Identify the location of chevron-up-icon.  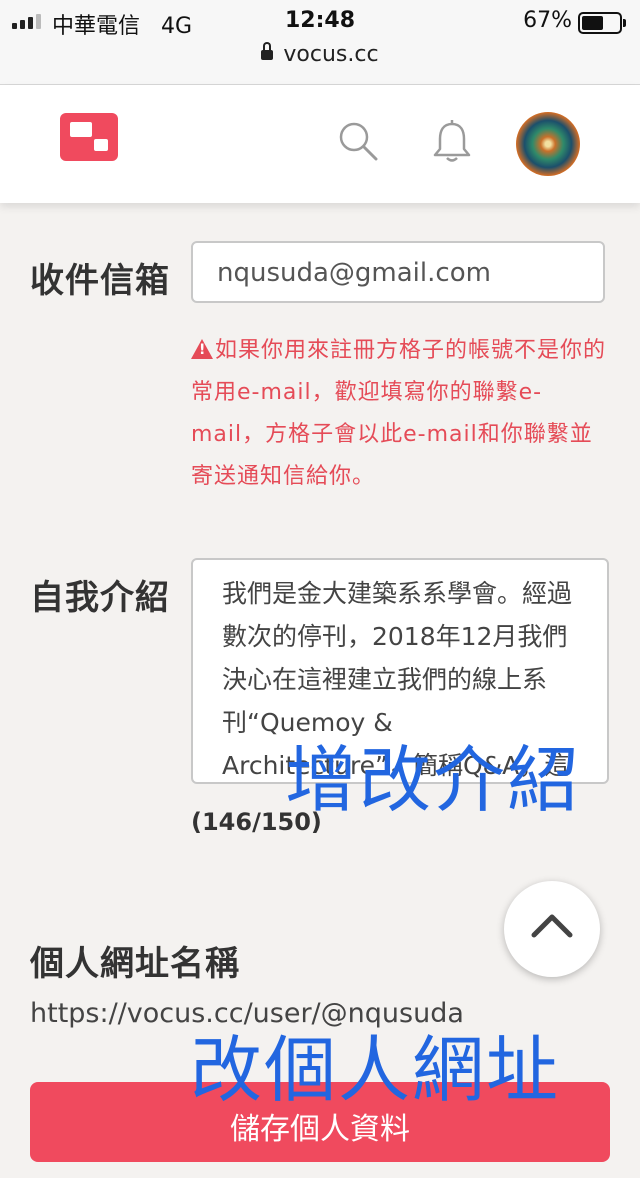
(552, 926).